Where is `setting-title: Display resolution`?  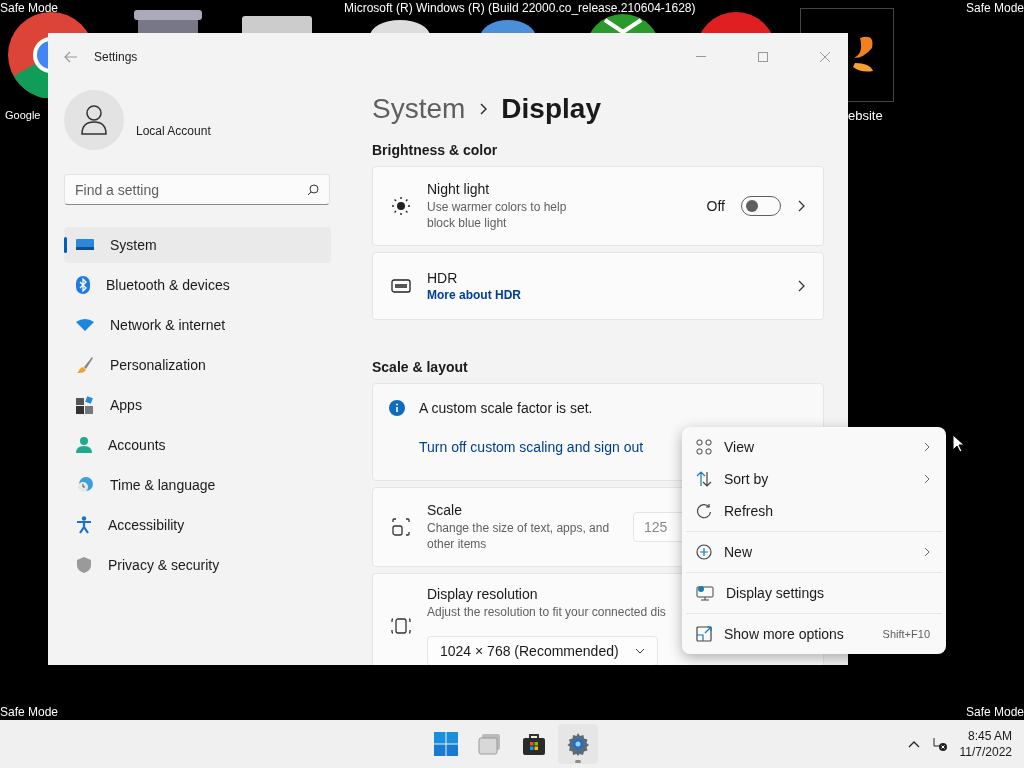 setting-title: Display resolution is located at coordinates (482, 594).